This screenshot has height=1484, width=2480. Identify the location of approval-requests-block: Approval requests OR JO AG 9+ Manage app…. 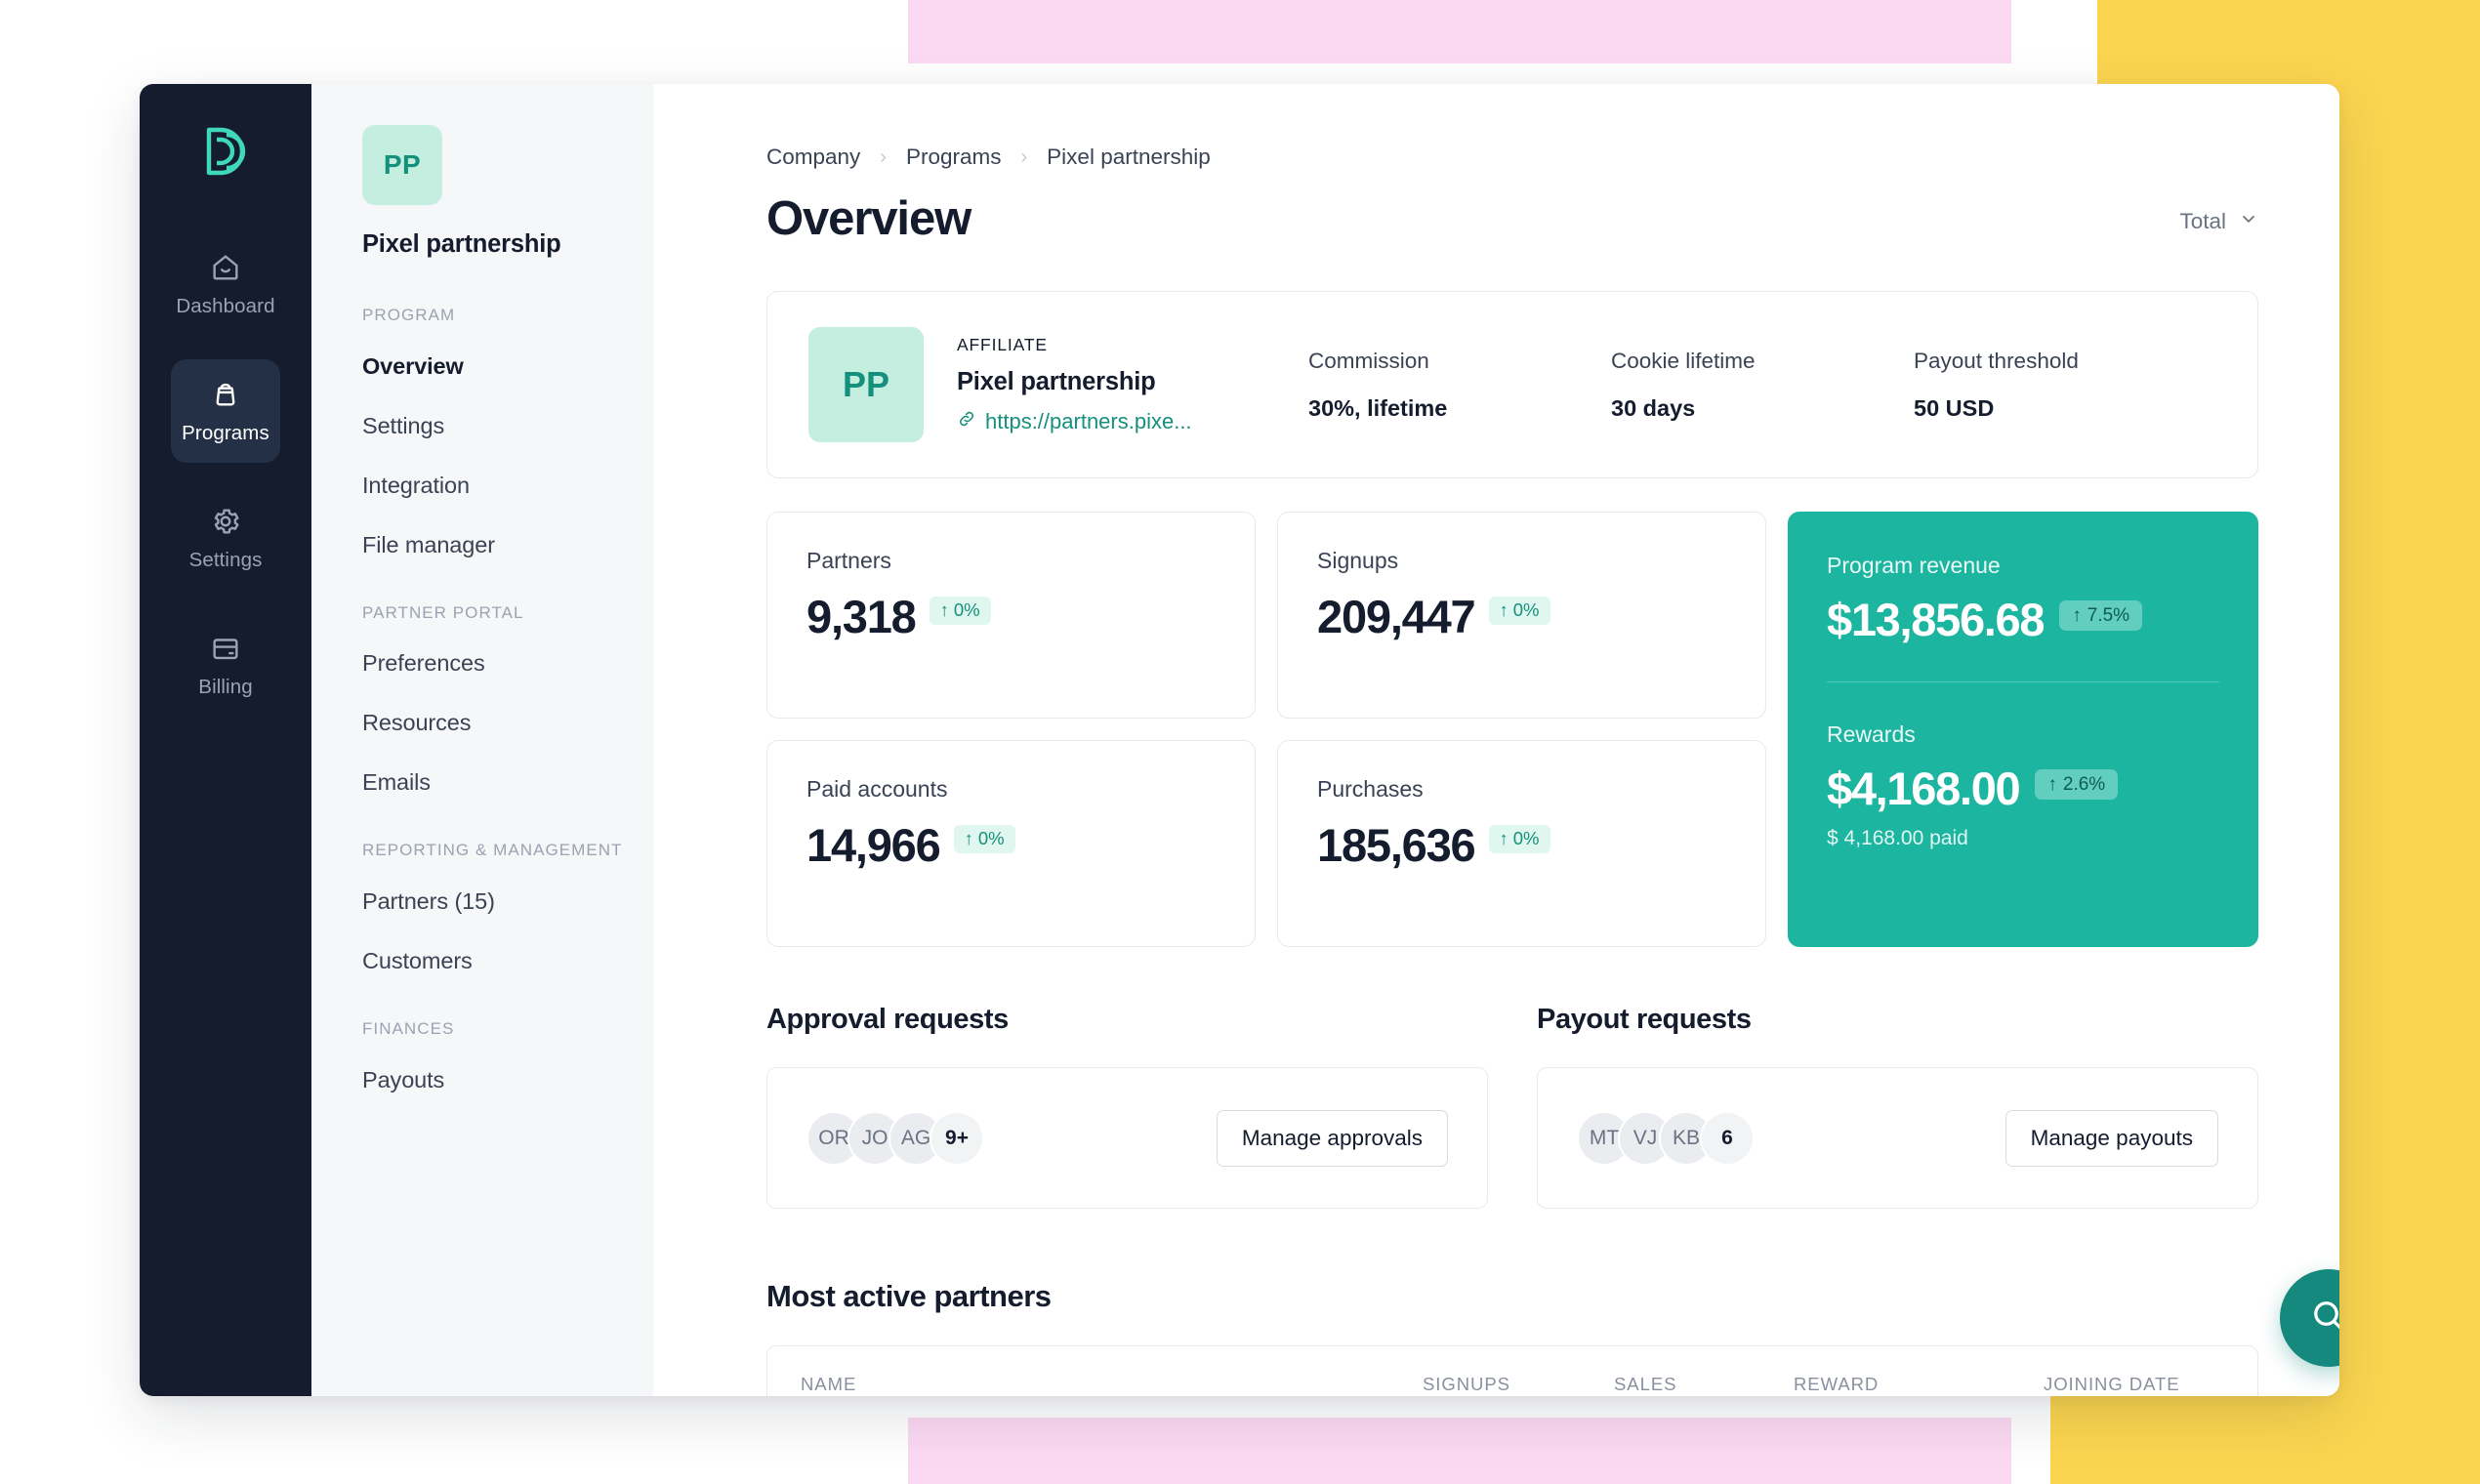
(1127, 1106).